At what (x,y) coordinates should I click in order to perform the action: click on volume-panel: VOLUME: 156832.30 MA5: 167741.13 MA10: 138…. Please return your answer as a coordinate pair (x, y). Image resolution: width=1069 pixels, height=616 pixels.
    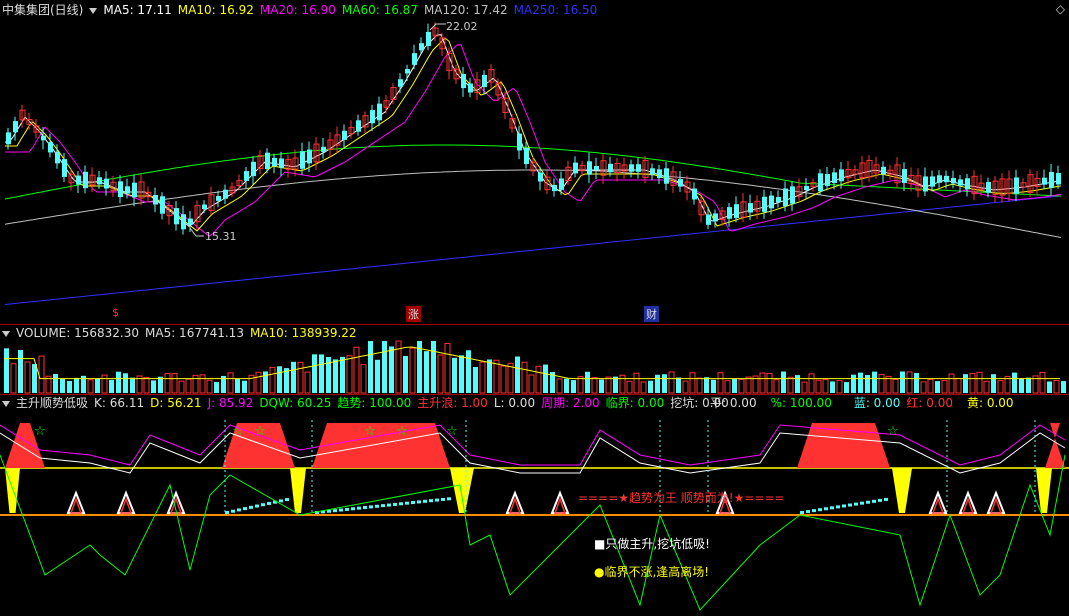
    Looking at the image, I should click on (534, 359).